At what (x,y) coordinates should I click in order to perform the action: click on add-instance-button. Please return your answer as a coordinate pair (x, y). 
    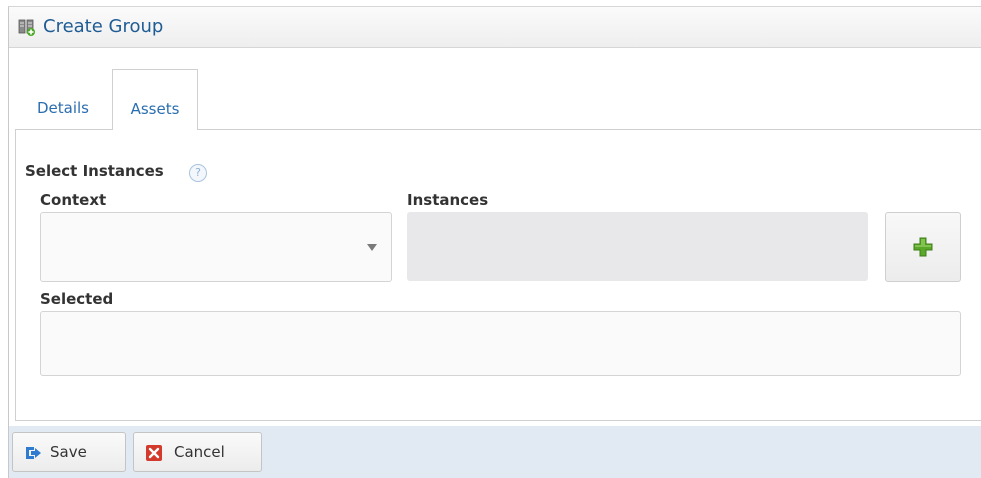
    Looking at the image, I should click on (923, 247).